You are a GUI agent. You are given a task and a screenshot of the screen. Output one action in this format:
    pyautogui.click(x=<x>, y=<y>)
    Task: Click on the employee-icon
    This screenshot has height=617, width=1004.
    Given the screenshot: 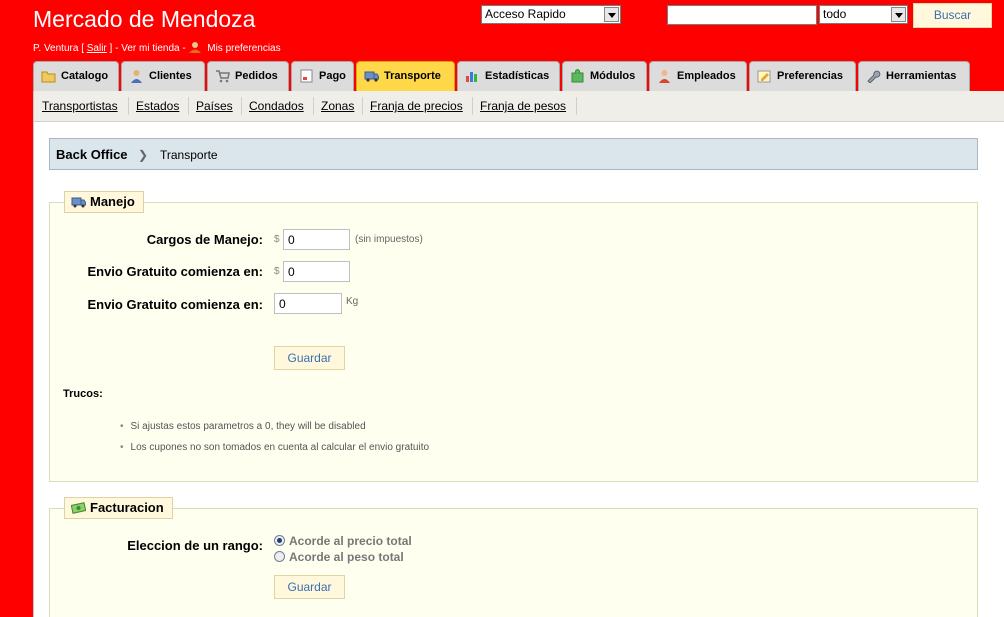 What is the action you would take?
    pyautogui.click(x=664, y=76)
    